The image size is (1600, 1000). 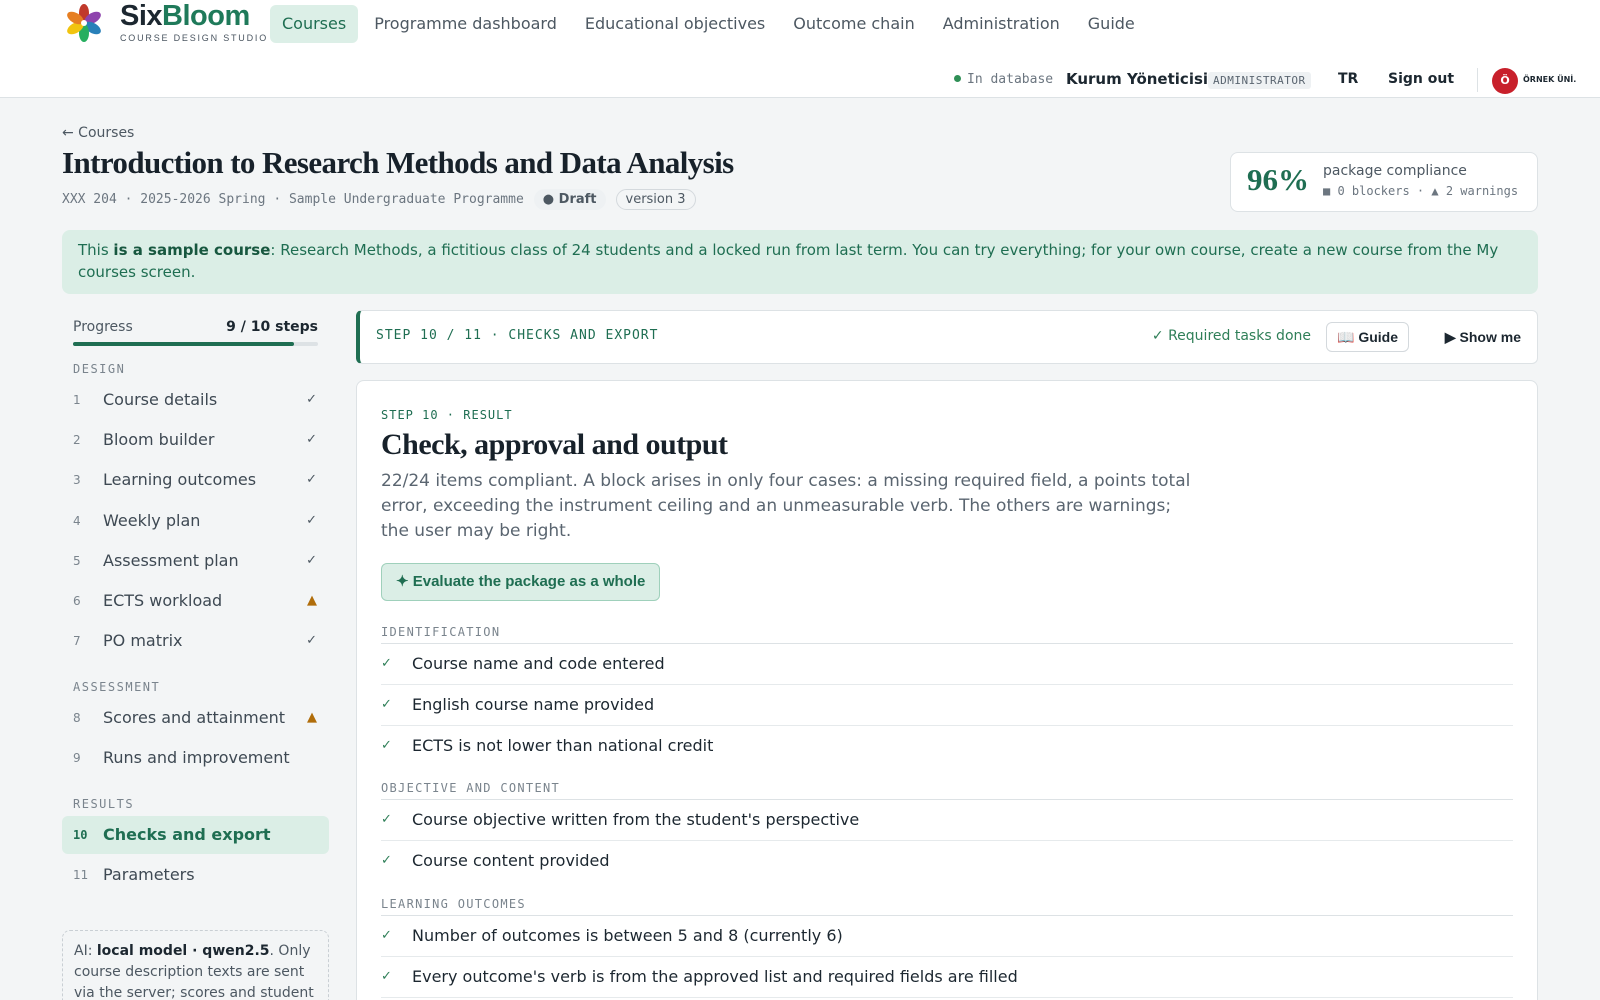 I want to click on sidebar-step-bloom-builder: 2 Bloom builder ✓, so click(x=195, y=440).